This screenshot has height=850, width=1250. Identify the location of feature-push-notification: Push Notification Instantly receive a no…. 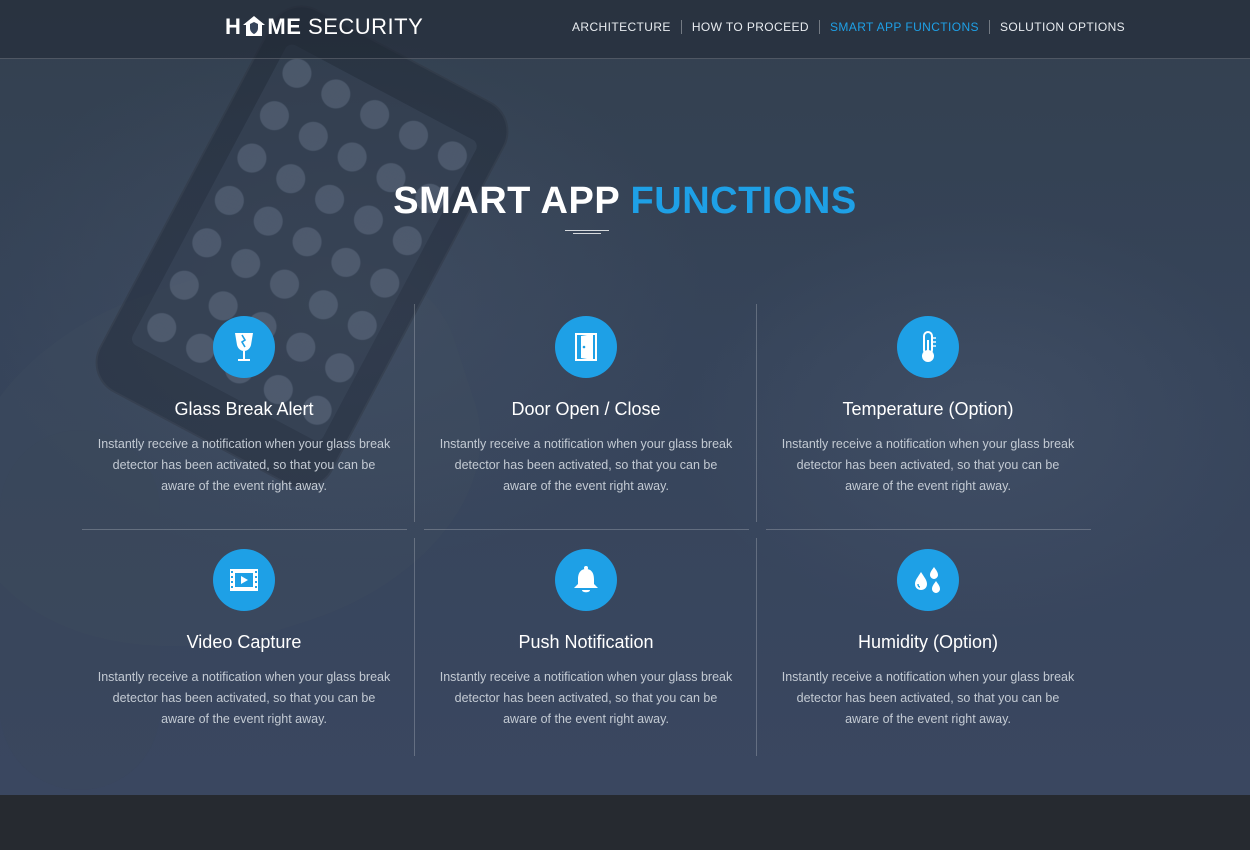
(586, 639).